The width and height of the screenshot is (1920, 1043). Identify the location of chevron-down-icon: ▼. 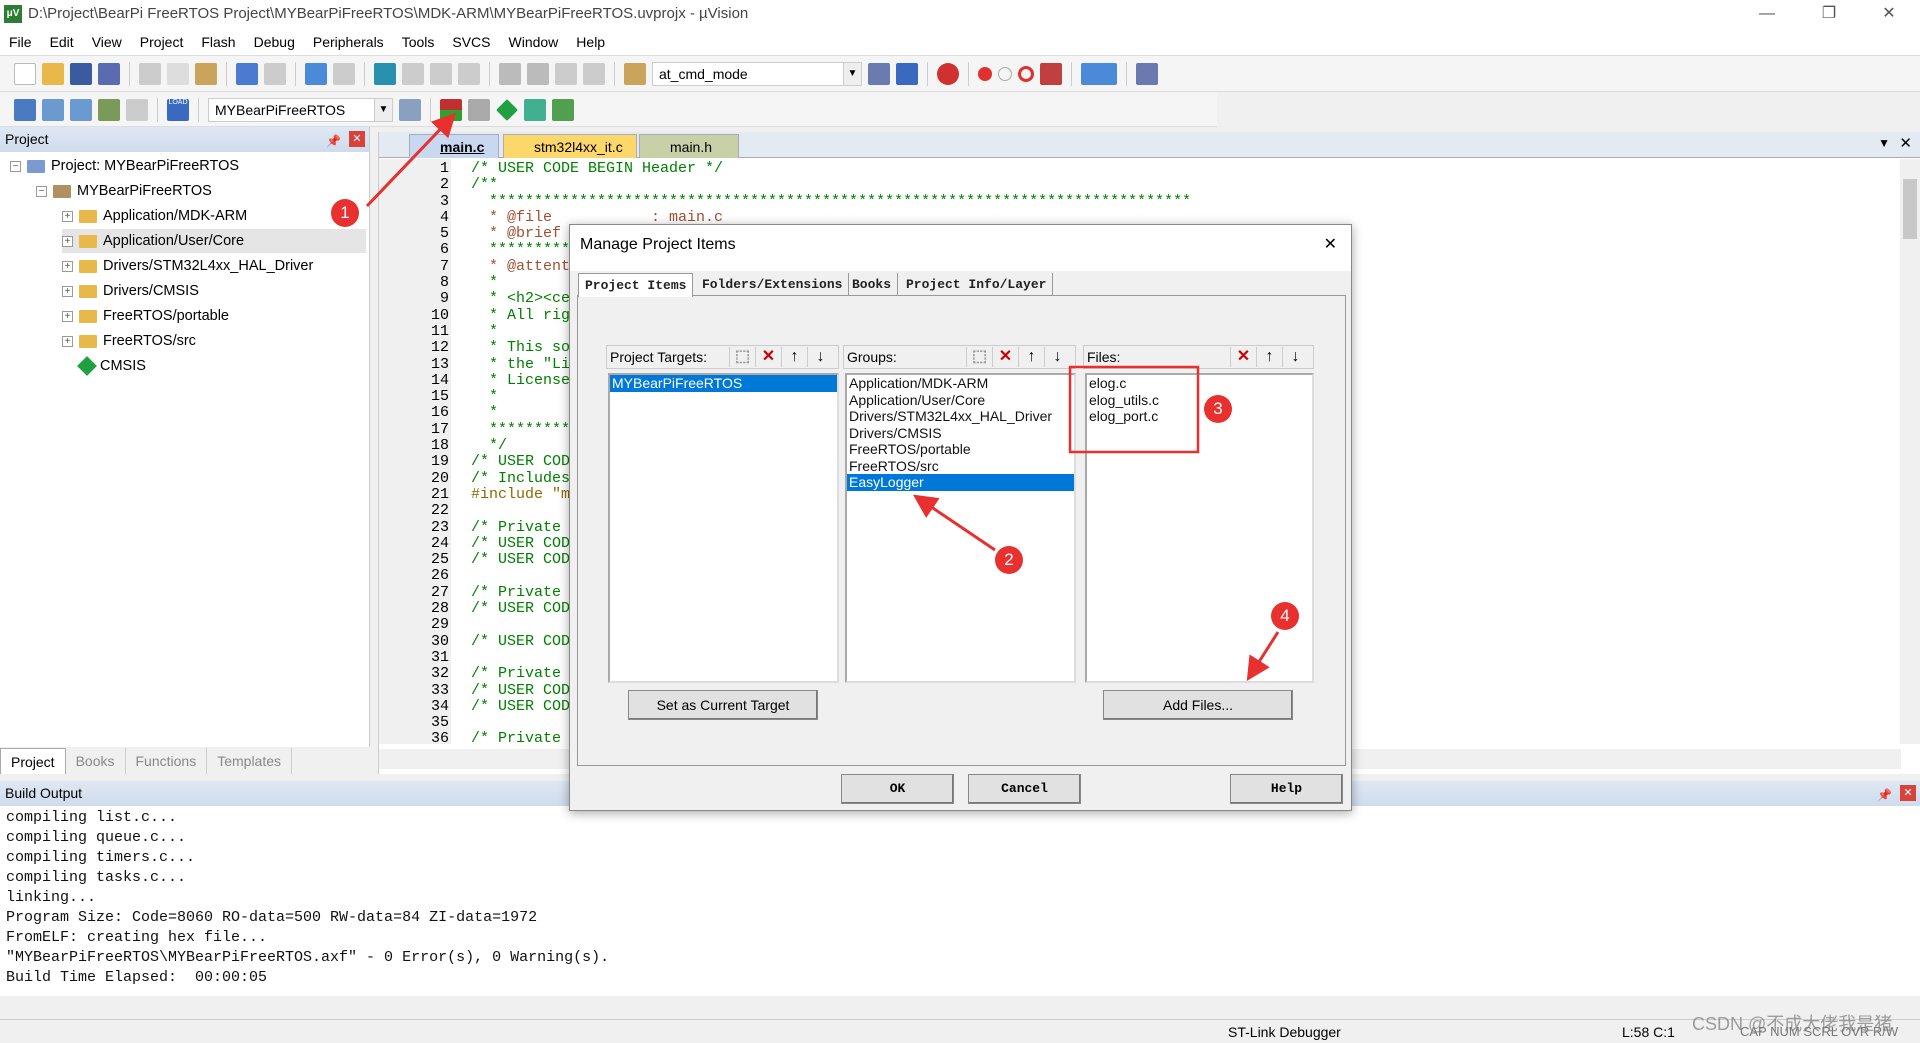
(383, 109).